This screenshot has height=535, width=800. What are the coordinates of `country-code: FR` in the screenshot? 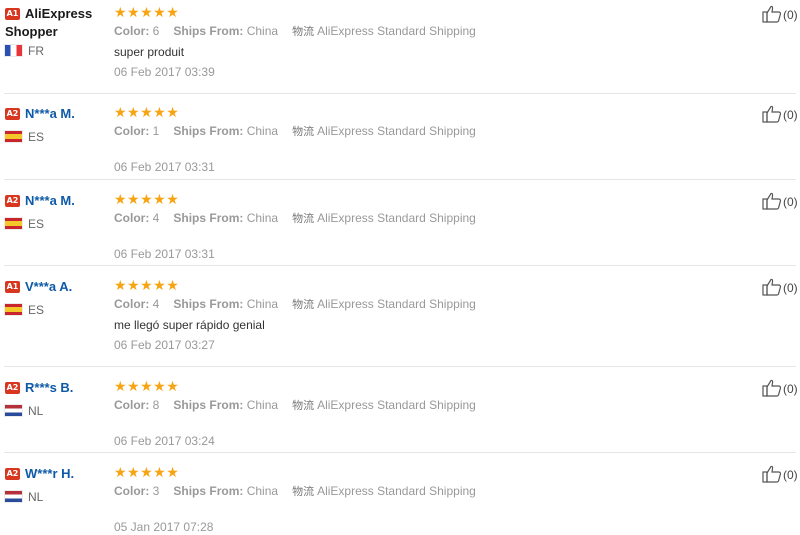 It's located at (36, 51).